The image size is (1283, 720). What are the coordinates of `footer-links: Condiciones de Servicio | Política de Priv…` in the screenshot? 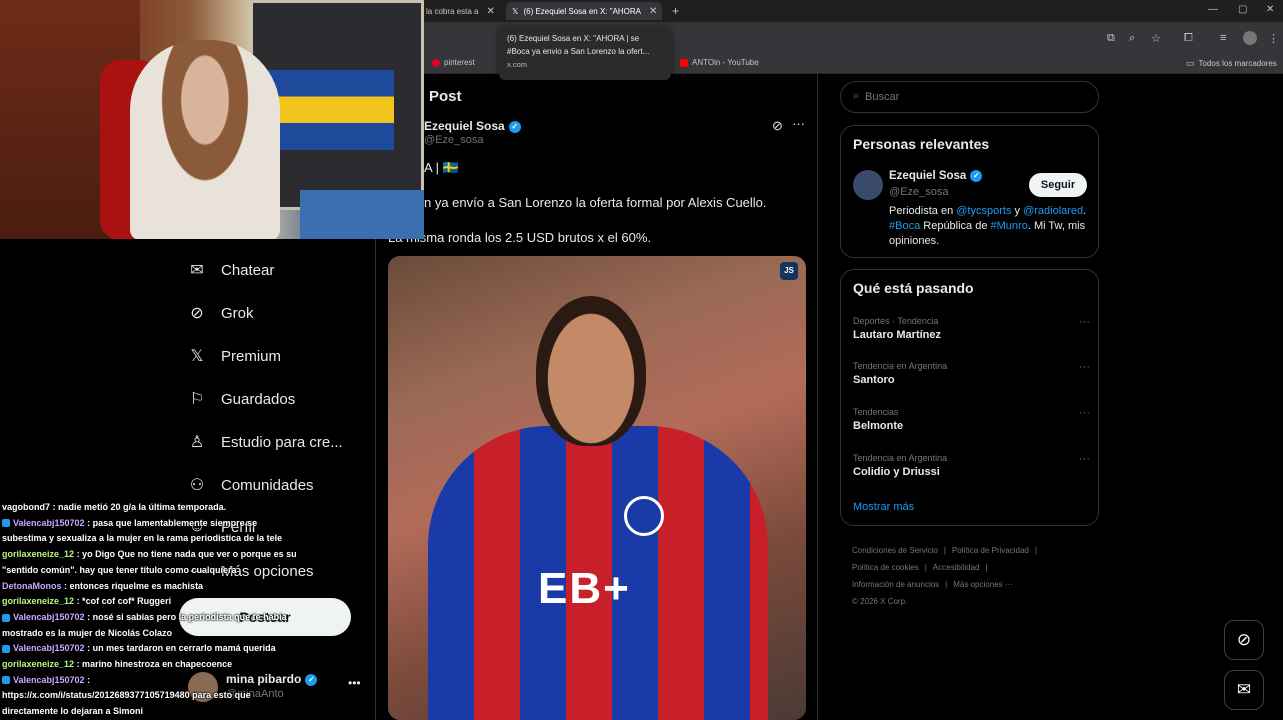 It's located at (972, 576).